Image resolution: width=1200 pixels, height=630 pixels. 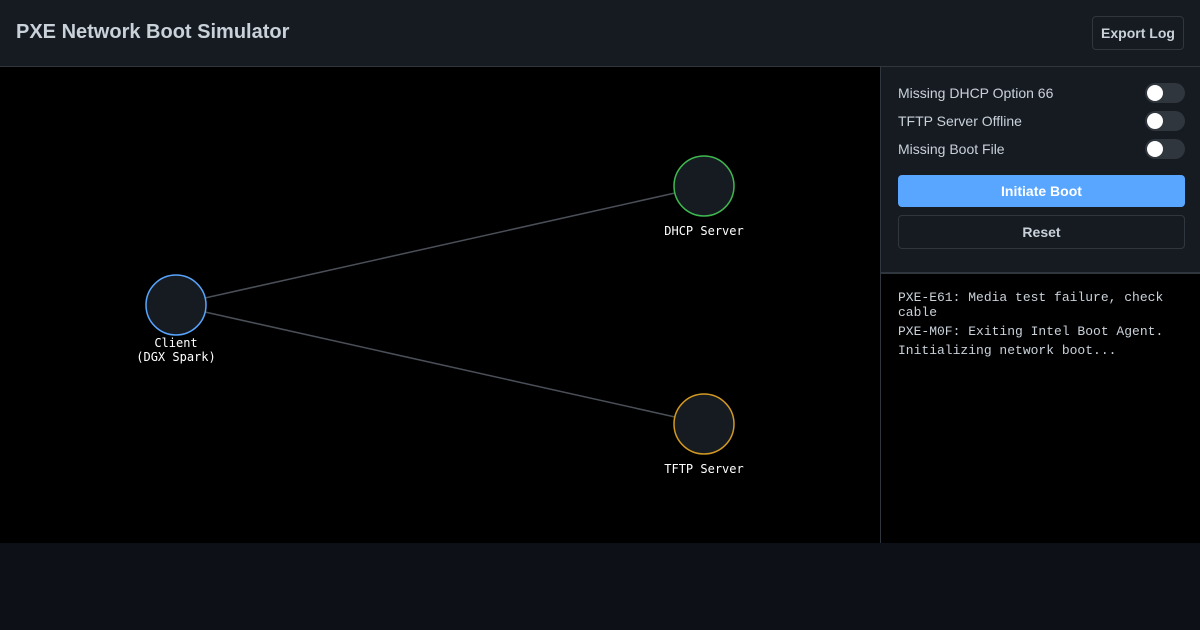 I want to click on dhcp-server-label: DHCP Server, so click(x=703, y=231).